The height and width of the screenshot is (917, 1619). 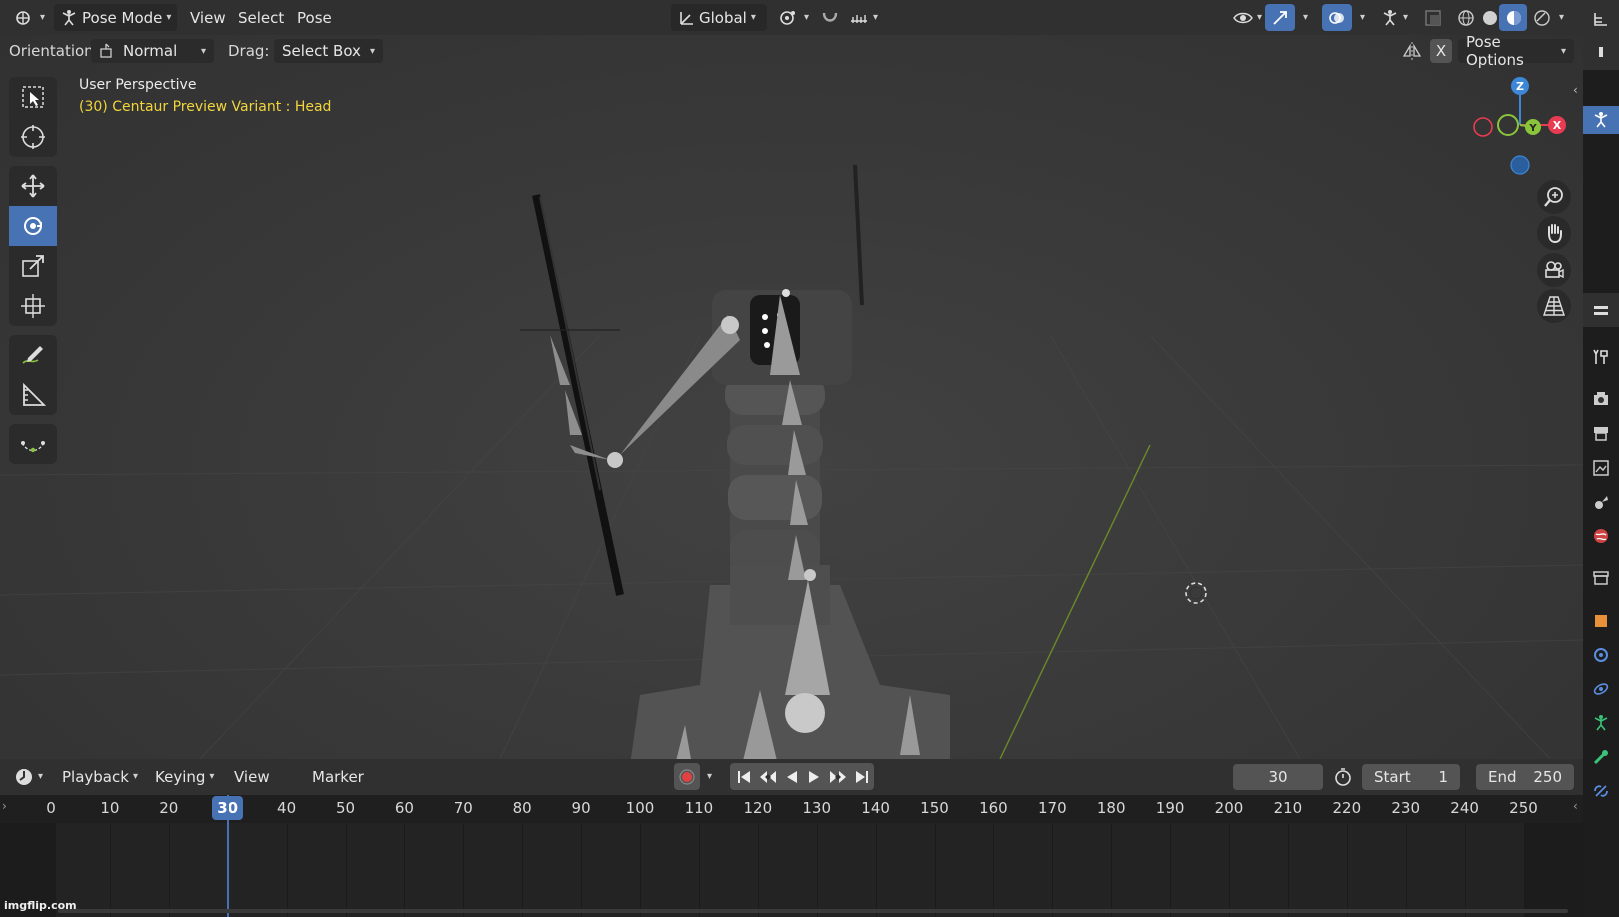 What do you see at coordinates (1561, 17) in the screenshot?
I see `shading-dropdown: ▾` at bounding box center [1561, 17].